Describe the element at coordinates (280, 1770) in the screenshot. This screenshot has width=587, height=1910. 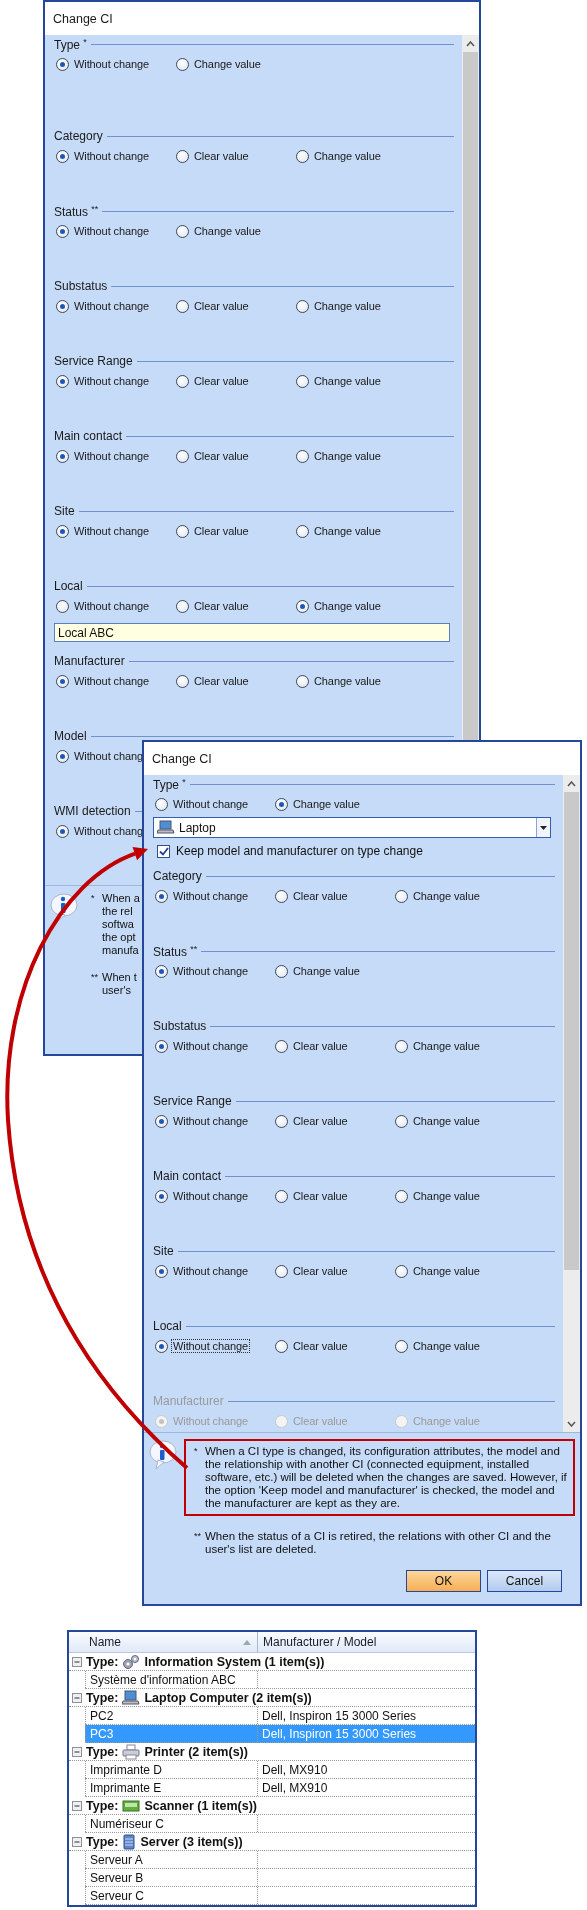
I see `table-row: Imprimante D Dell, MX910` at that location.